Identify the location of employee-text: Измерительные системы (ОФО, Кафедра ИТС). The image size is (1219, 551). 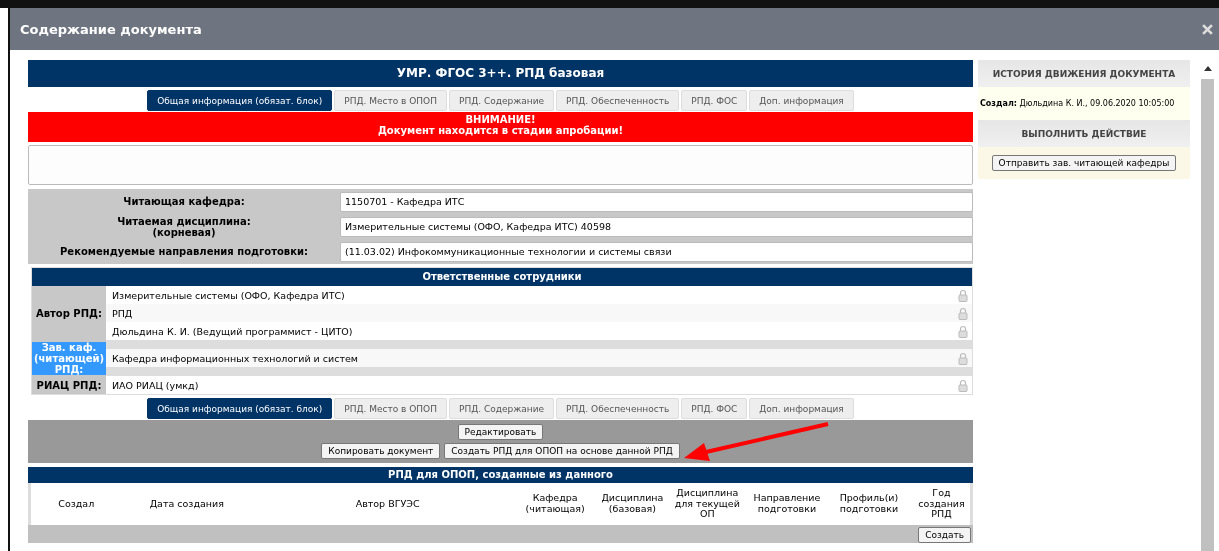
(228, 295).